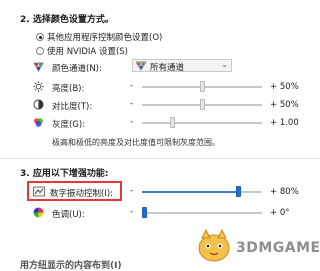 This screenshot has width=320, height=271. I want to click on vibrance-track-fill, so click(190, 192).